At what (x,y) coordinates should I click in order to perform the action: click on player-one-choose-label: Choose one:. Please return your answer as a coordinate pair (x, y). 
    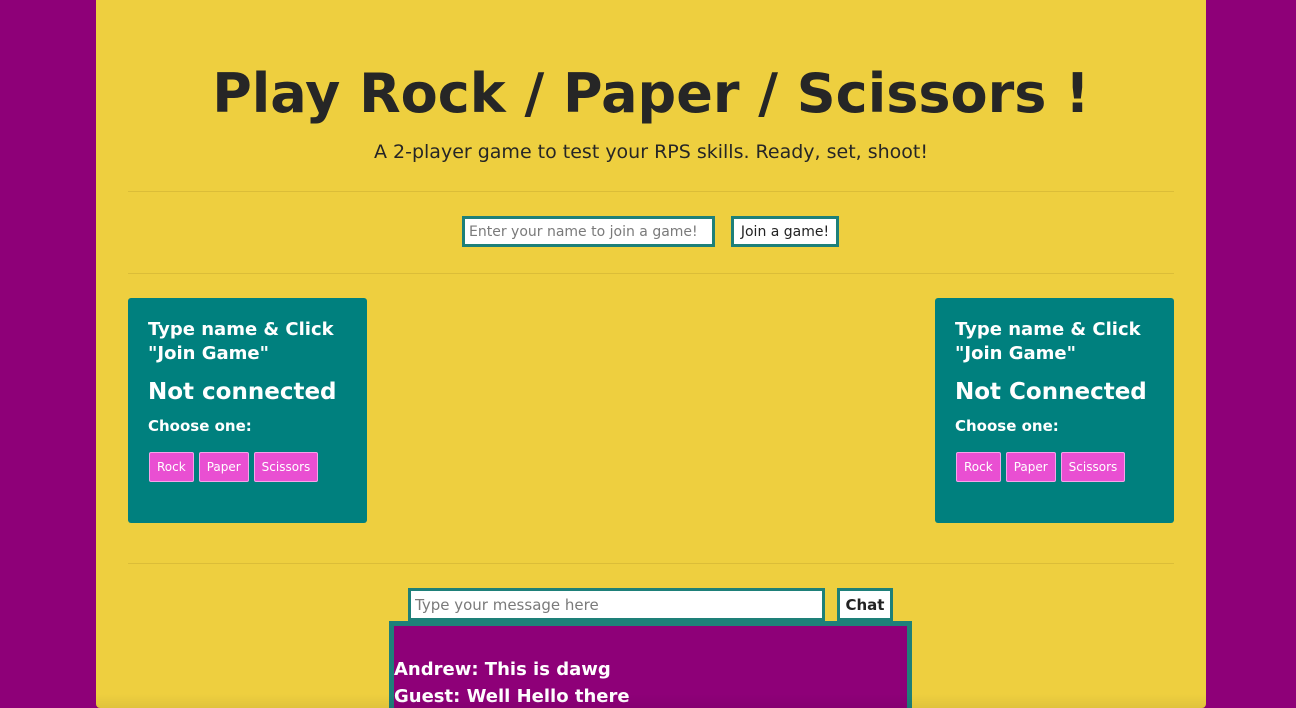
    Looking at the image, I should click on (200, 426).